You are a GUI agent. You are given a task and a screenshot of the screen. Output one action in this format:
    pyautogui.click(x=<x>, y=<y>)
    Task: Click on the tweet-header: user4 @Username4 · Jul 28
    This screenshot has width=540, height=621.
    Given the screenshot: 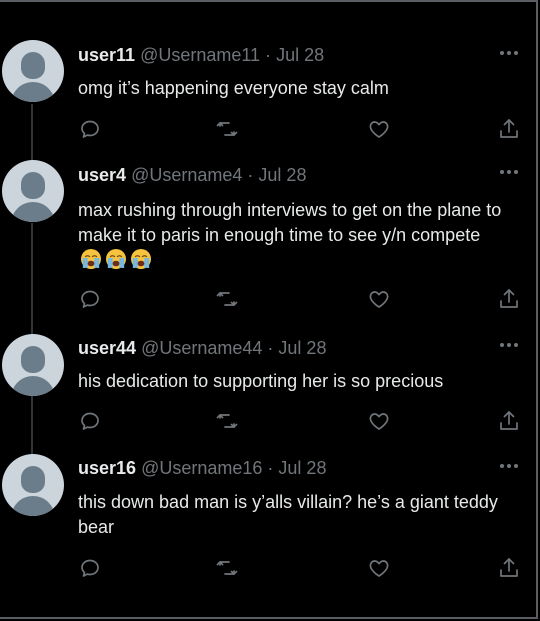 What is the action you would take?
    pyautogui.click(x=192, y=175)
    